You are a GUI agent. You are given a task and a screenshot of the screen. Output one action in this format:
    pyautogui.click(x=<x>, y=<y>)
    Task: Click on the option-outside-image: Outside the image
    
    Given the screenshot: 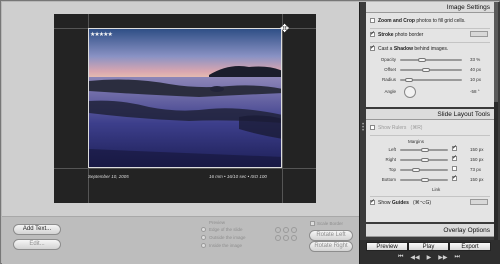 What is the action you would take?
    pyautogui.click(x=223, y=237)
    